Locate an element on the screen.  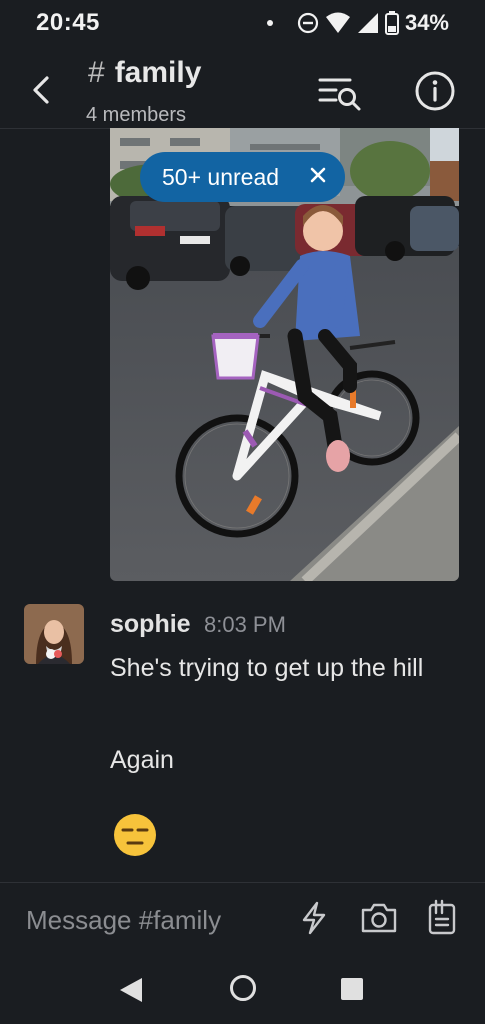
message-author: sophie is located at coordinates (150, 624).